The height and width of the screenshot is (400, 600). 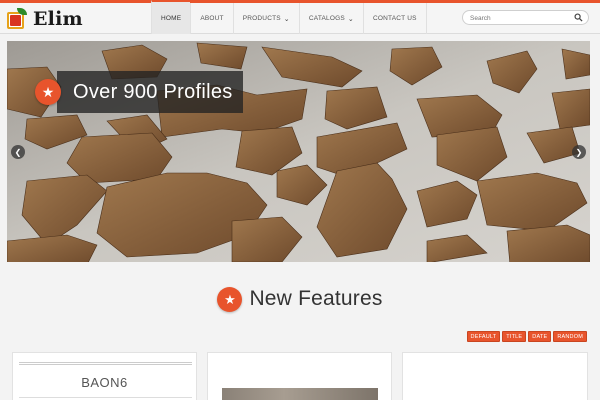 I want to click on logo-icon, so click(x=17, y=19).